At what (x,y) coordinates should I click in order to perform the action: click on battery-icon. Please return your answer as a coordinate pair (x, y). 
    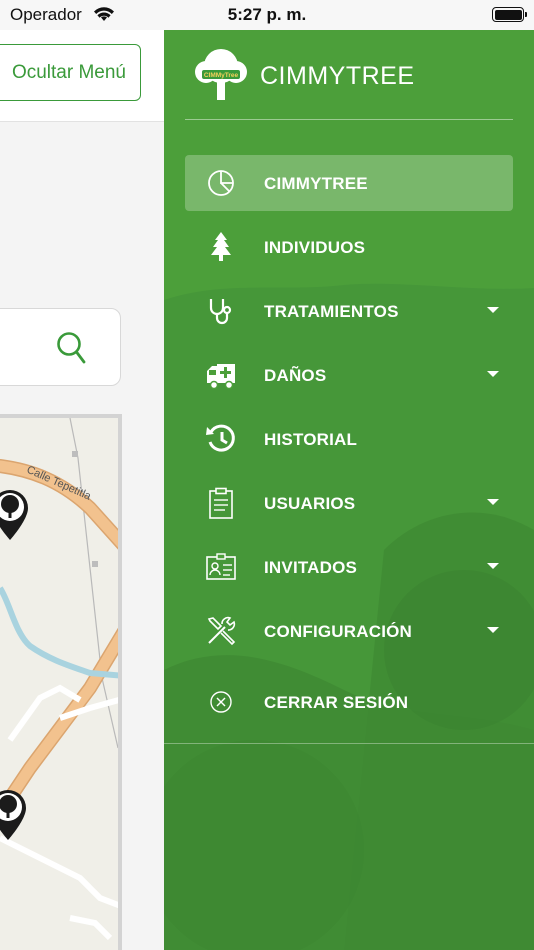
    Looking at the image, I should click on (509, 14).